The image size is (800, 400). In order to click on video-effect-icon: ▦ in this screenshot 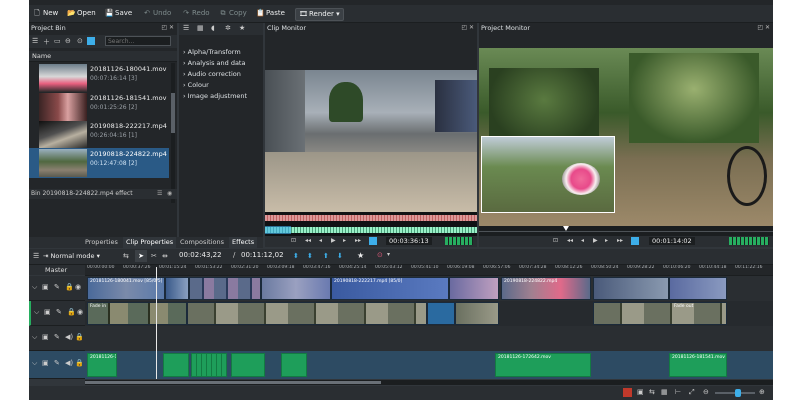, I will do `click(200, 28)`.